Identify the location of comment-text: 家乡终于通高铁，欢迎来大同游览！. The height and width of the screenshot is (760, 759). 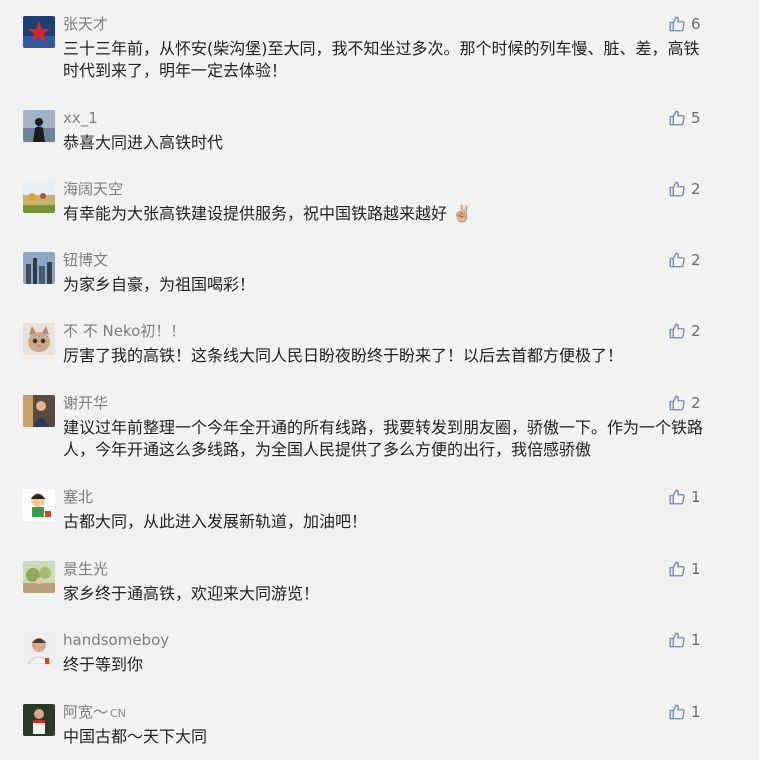
(191, 593).